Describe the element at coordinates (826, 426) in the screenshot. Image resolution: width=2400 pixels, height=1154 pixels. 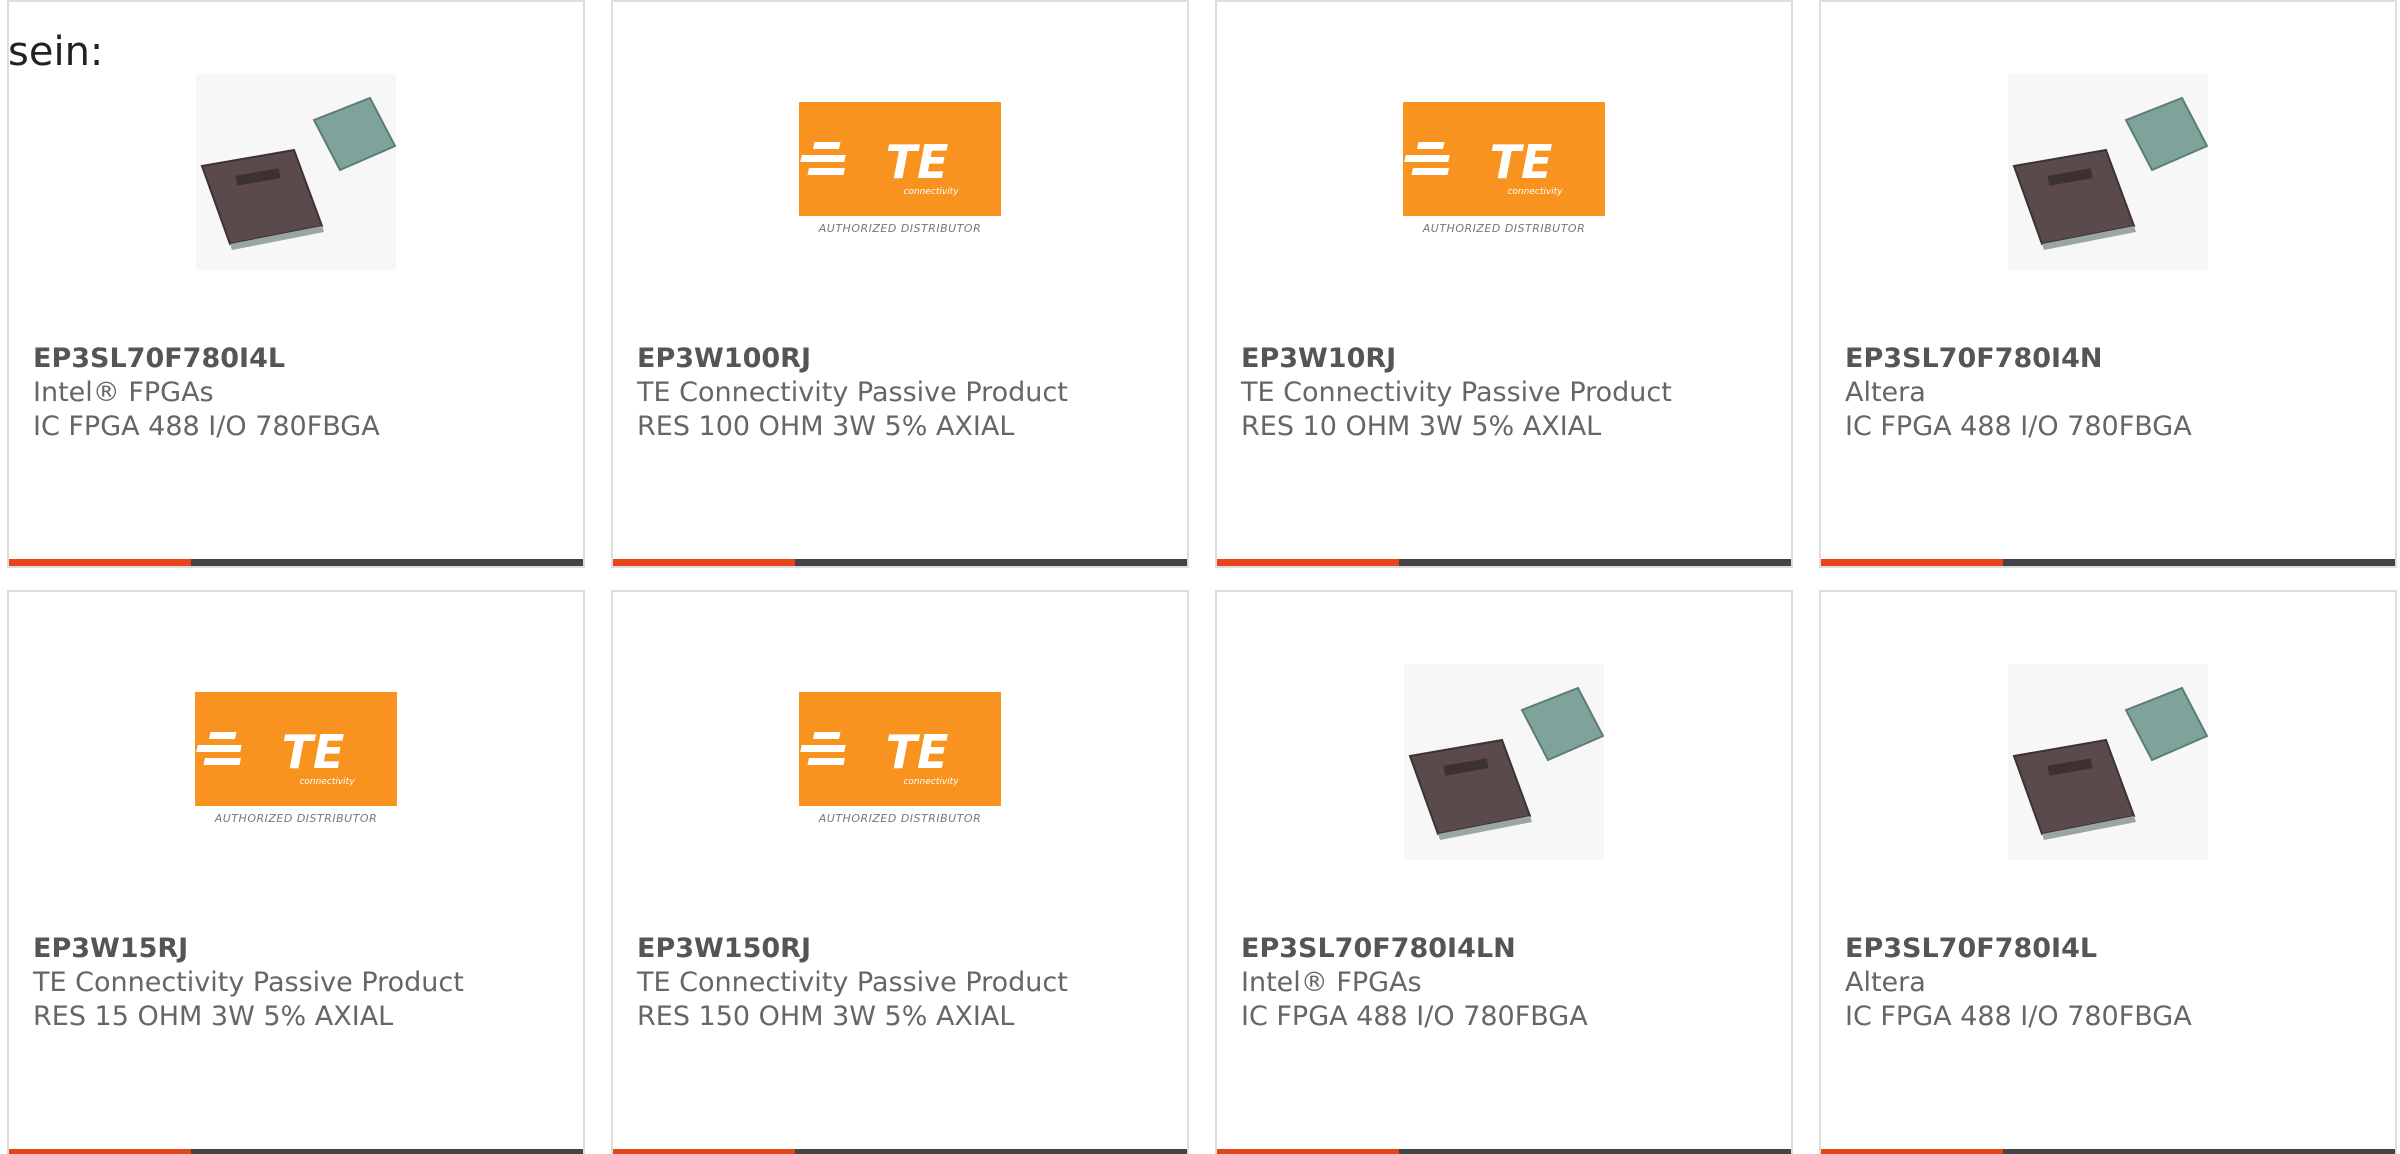
I see `description: RES 100 OHM 3W 5% AXIAL` at that location.